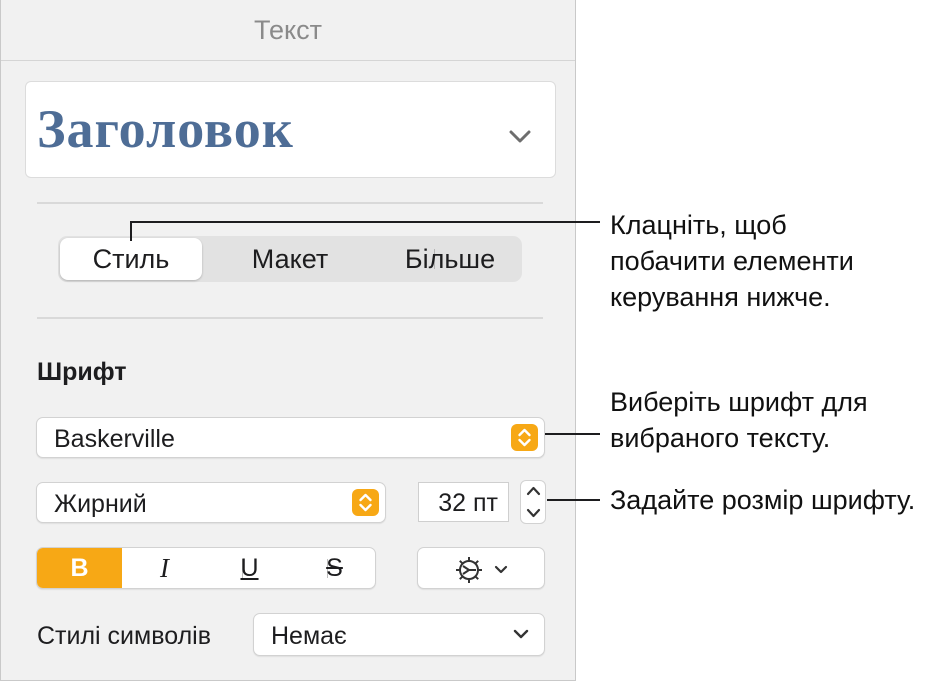 This screenshot has width=951, height=684. I want to click on gear-icon, so click(469, 570).